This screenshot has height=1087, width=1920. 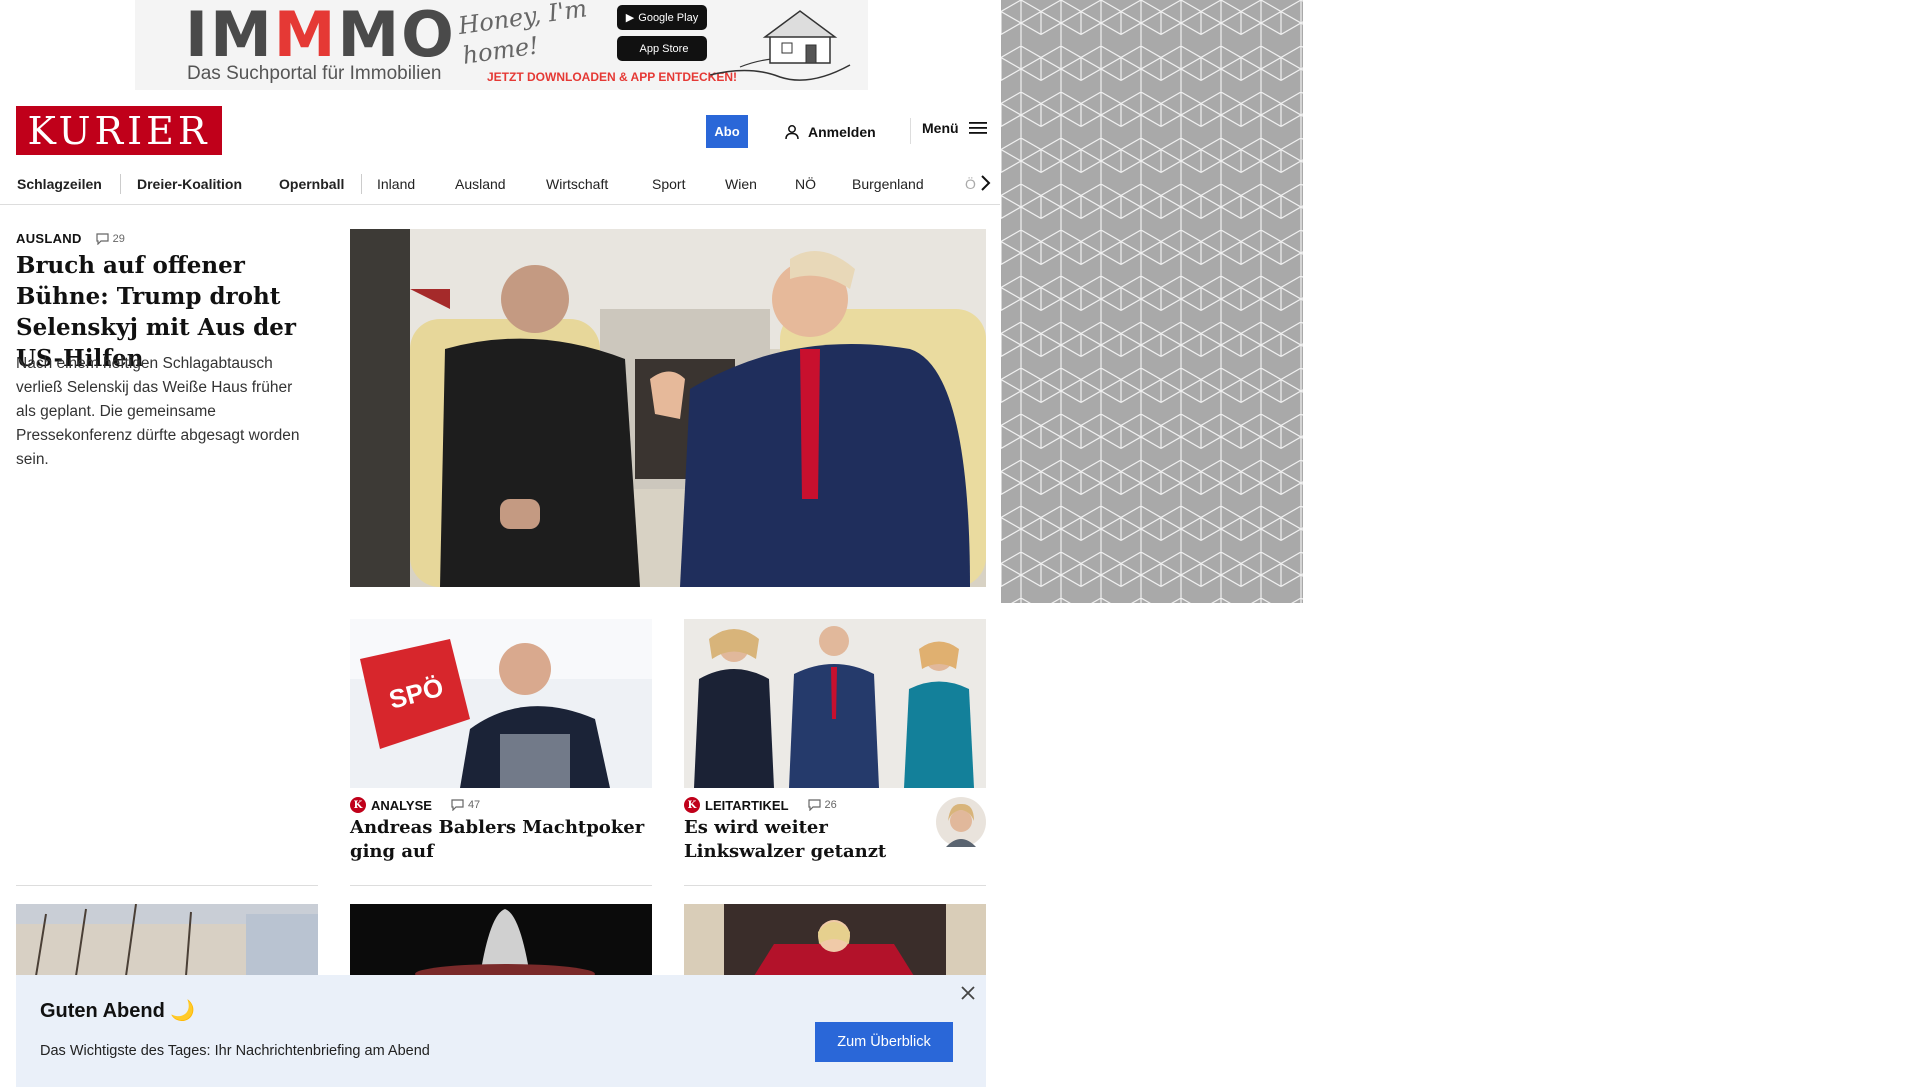 I want to click on nav-item-burgenland: Burgenland, so click(x=888, y=184).